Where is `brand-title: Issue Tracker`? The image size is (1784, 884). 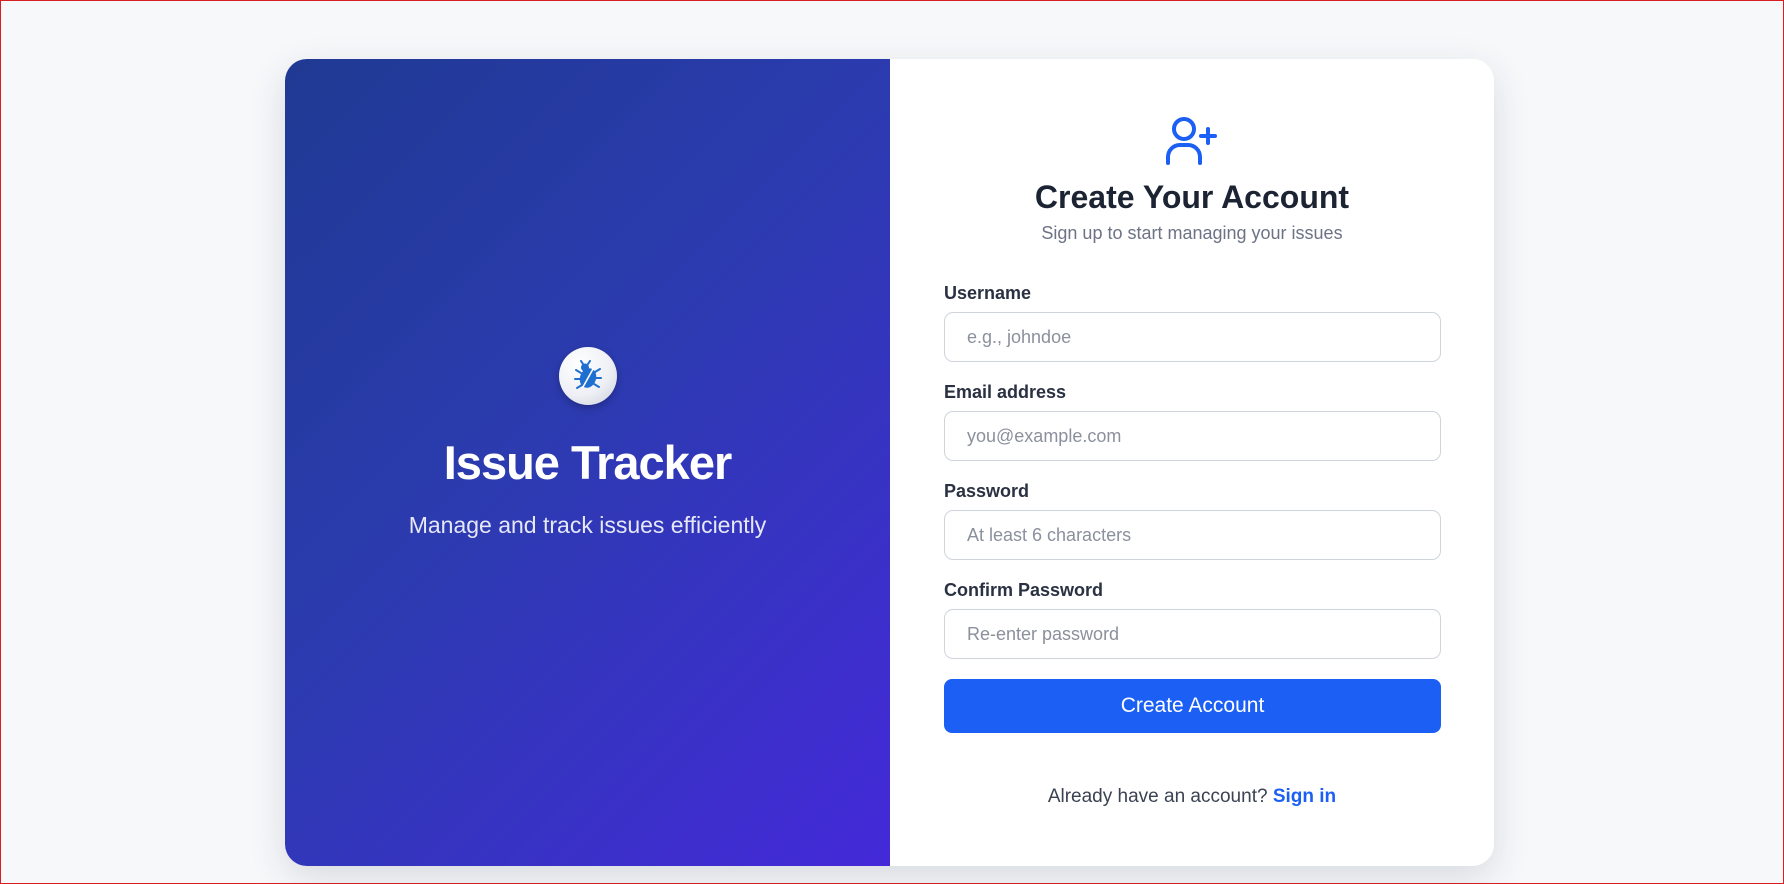 brand-title: Issue Tracker is located at coordinates (587, 462).